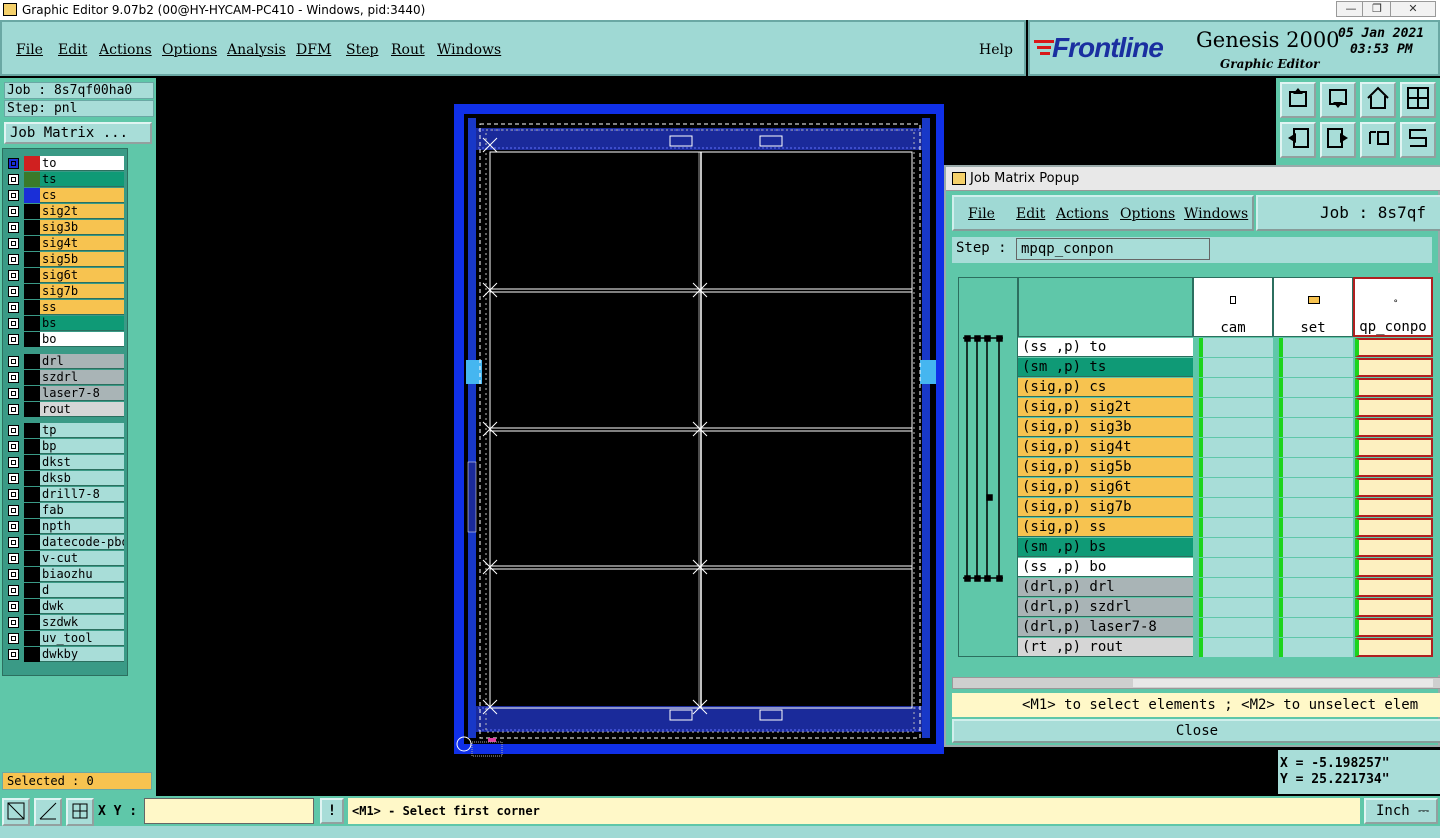 This screenshot has width=1440, height=838. Describe the element at coordinates (332, 811) in the screenshot. I see `warning-icon: !` at that location.